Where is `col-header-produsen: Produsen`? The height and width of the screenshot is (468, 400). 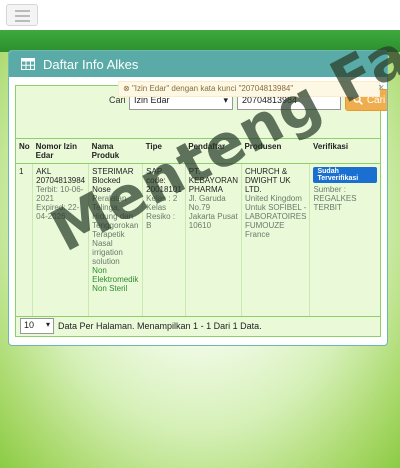 col-header-produsen: Produsen is located at coordinates (275, 151).